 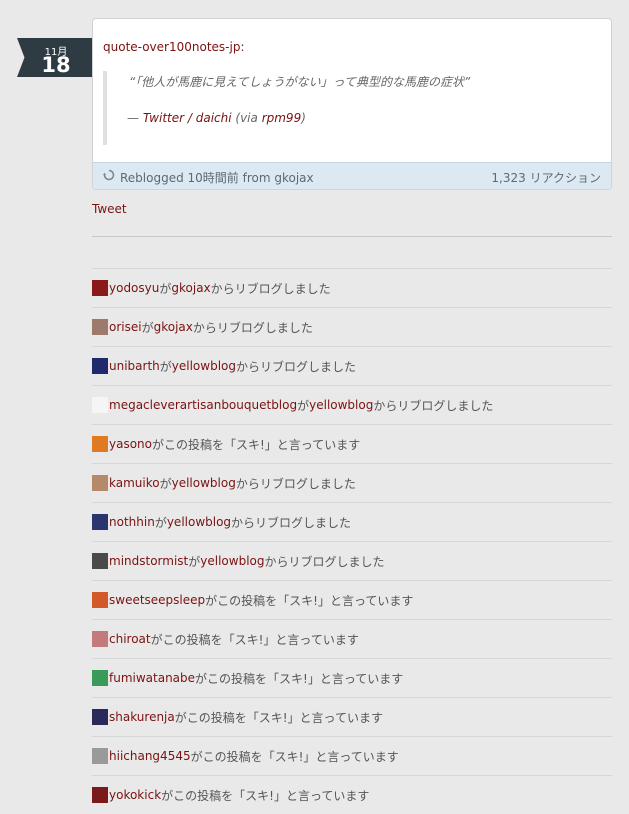 I want to click on note-item: unibarth が yellowblog からリブログしました, so click(x=352, y=365).